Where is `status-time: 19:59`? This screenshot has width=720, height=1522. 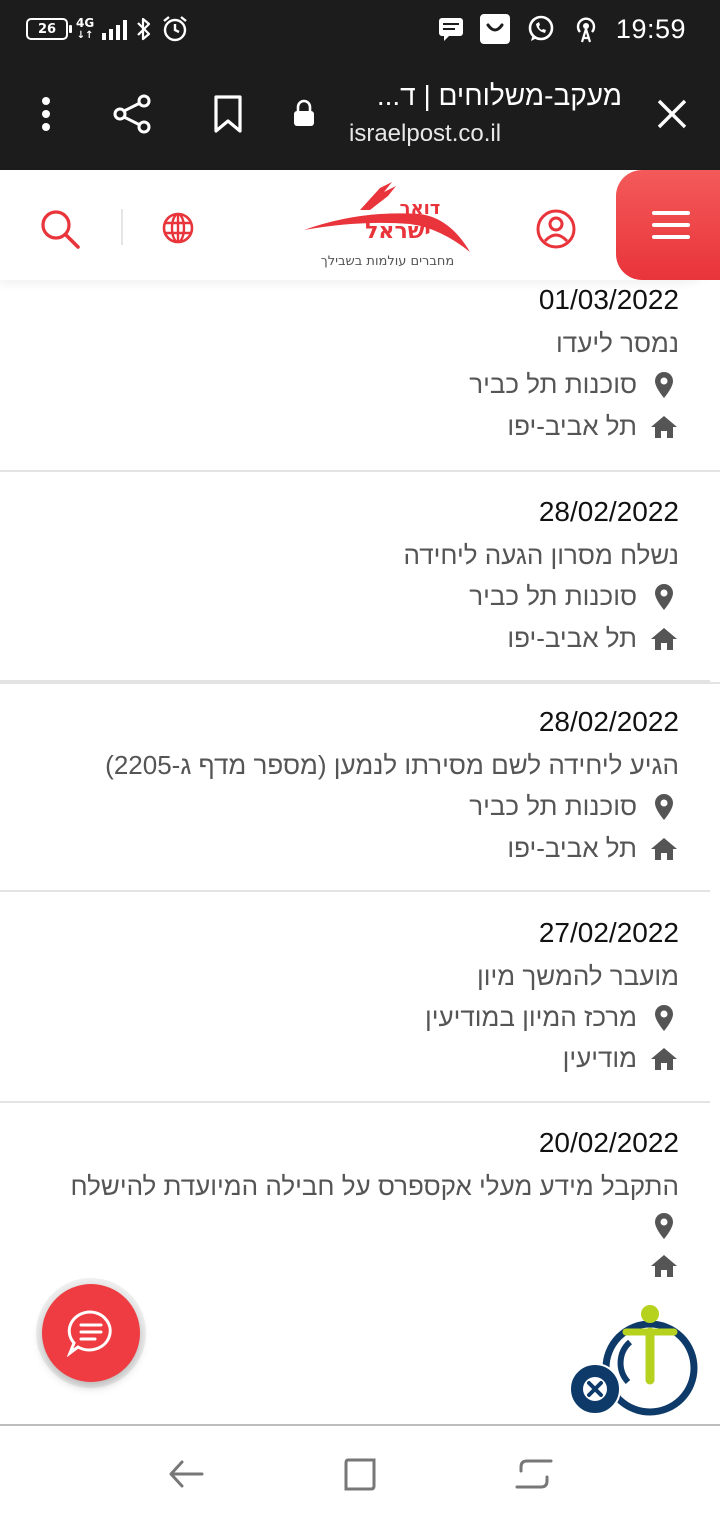 status-time: 19:59 is located at coordinates (650, 28).